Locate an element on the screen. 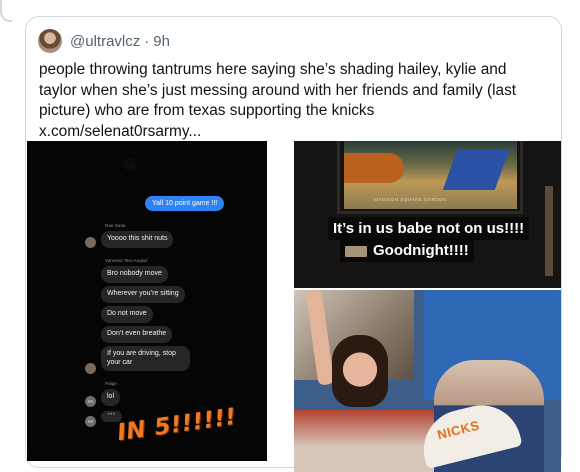 The width and height of the screenshot is (580, 472). thread-connector is located at coordinates (6, 11).